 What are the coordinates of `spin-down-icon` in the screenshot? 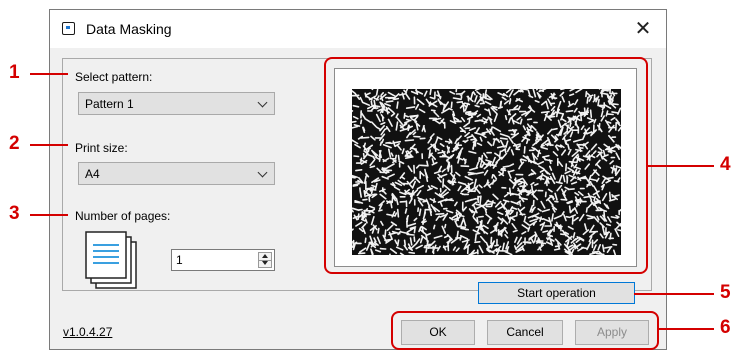 It's located at (265, 263).